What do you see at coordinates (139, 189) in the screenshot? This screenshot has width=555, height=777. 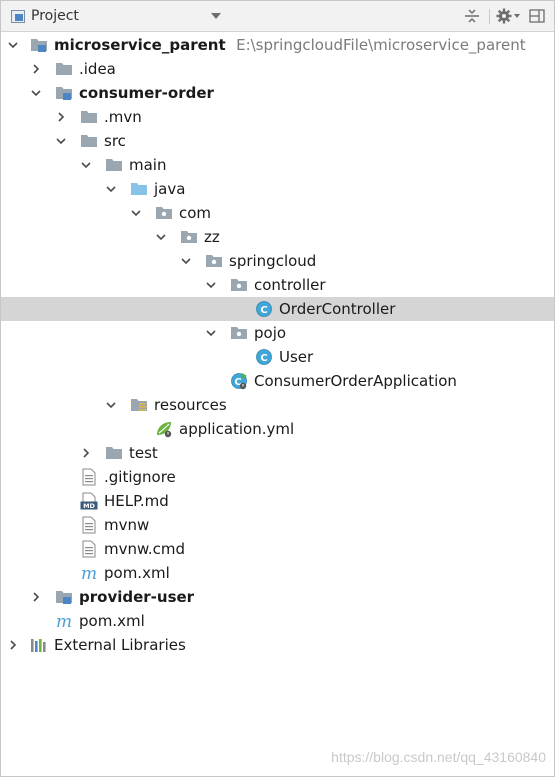 I see `source-folder-icon` at bounding box center [139, 189].